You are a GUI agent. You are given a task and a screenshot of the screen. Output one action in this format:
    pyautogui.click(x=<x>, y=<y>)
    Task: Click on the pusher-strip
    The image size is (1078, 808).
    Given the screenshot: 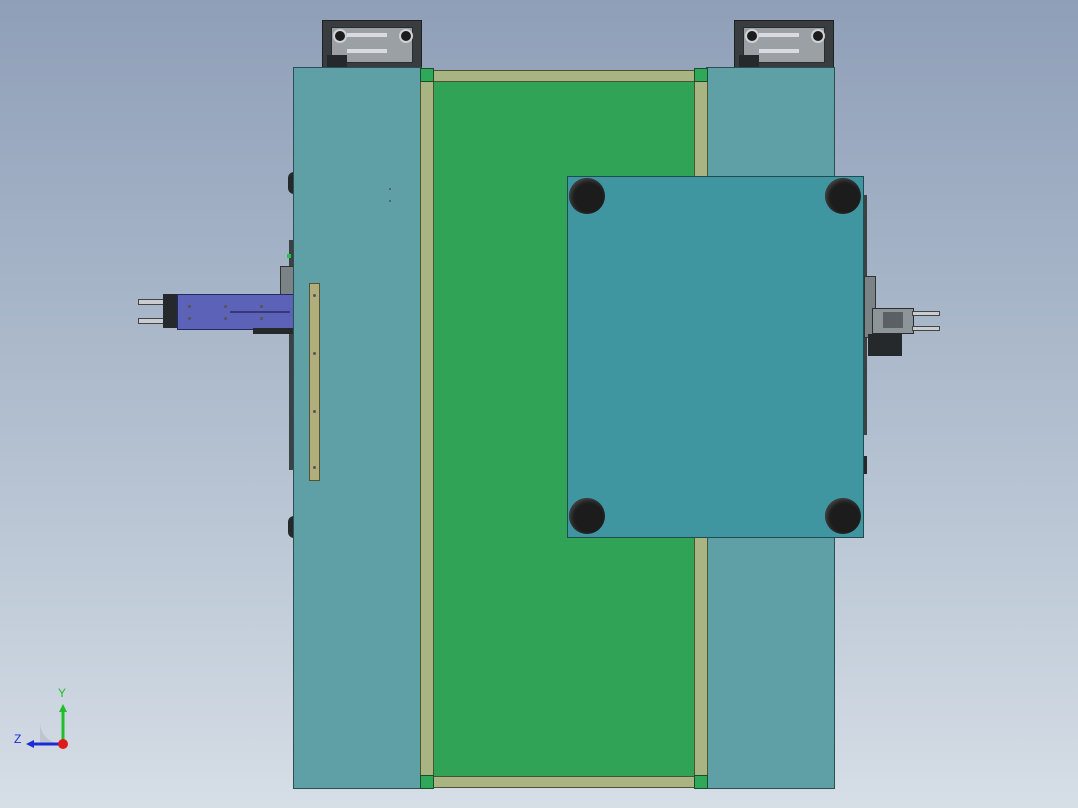 What is the action you would take?
    pyautogui.click(x=314, y=382)
    